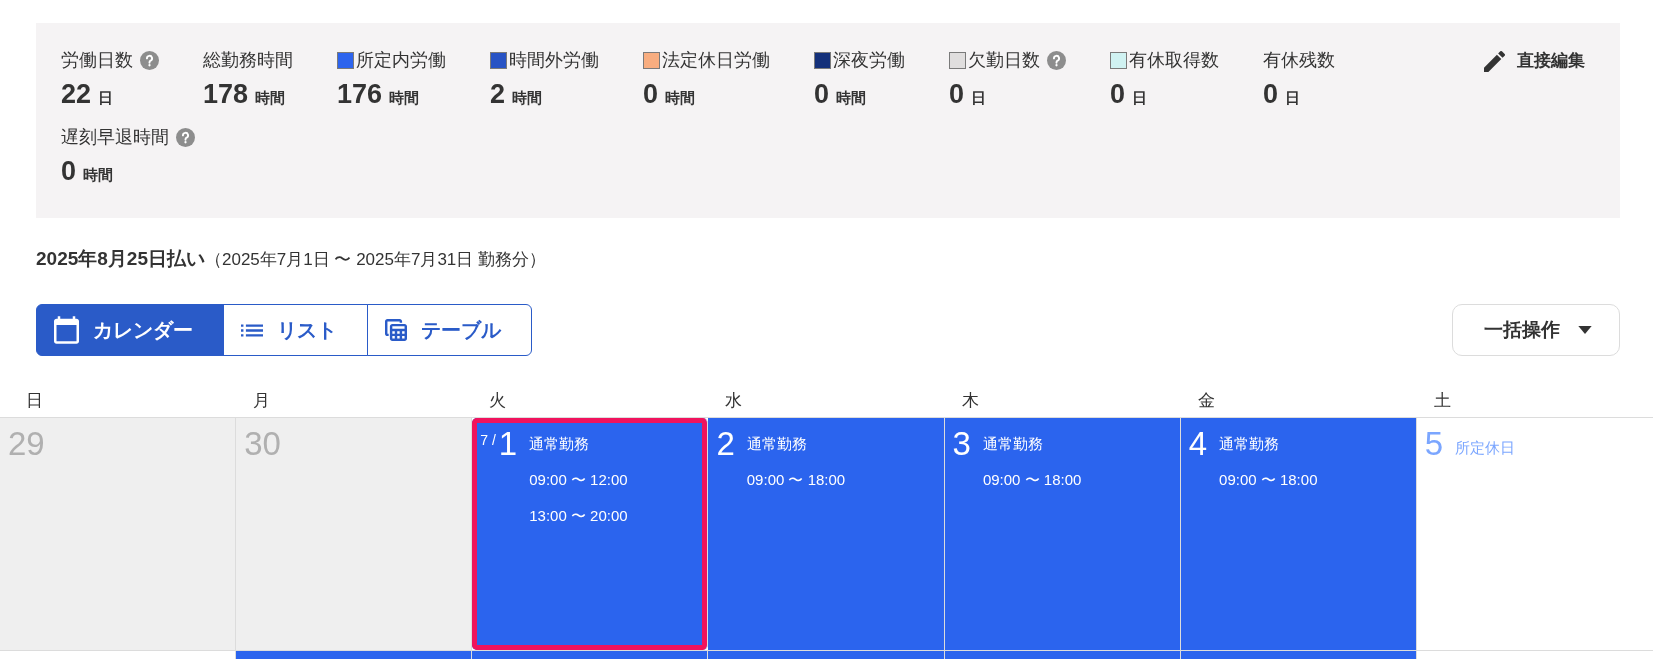 The image size is (1653, 659). I want to click on stat-label: 深夜労働, so click(869, 60).